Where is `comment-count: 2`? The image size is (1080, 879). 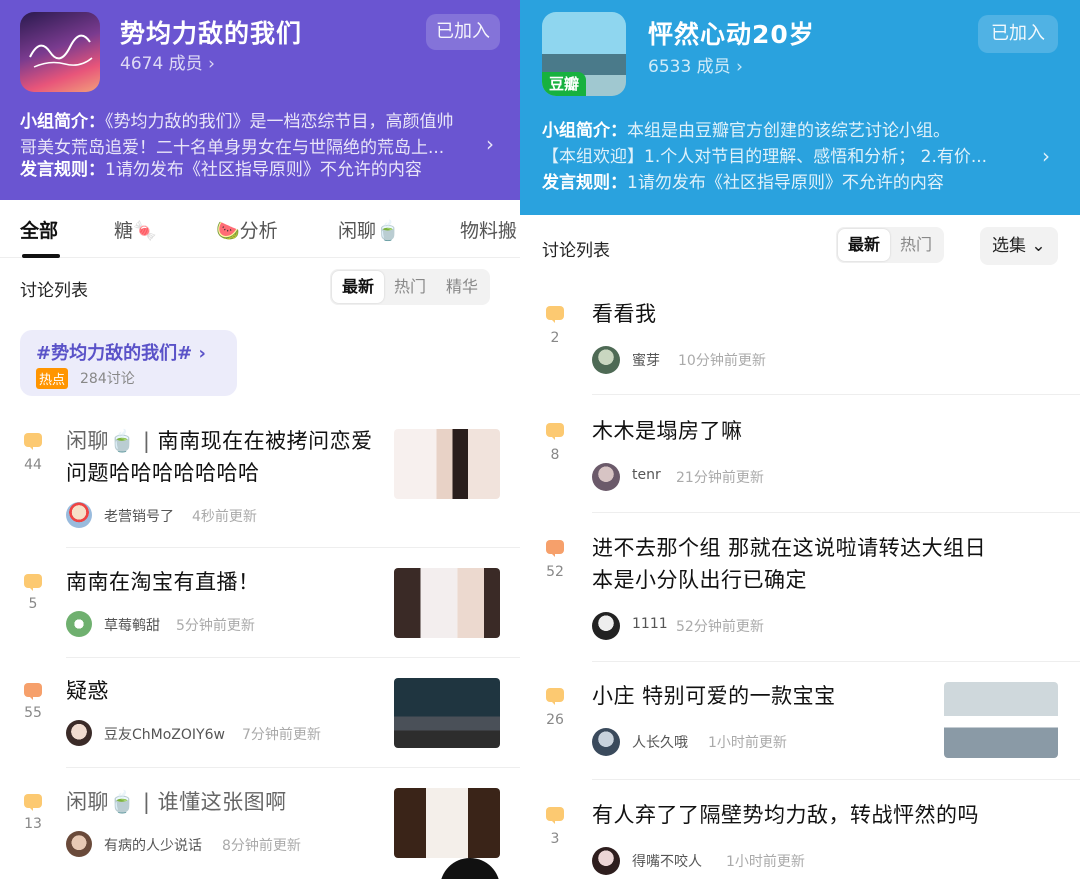
comment-count: 2 is located at coordinates (555, 338).